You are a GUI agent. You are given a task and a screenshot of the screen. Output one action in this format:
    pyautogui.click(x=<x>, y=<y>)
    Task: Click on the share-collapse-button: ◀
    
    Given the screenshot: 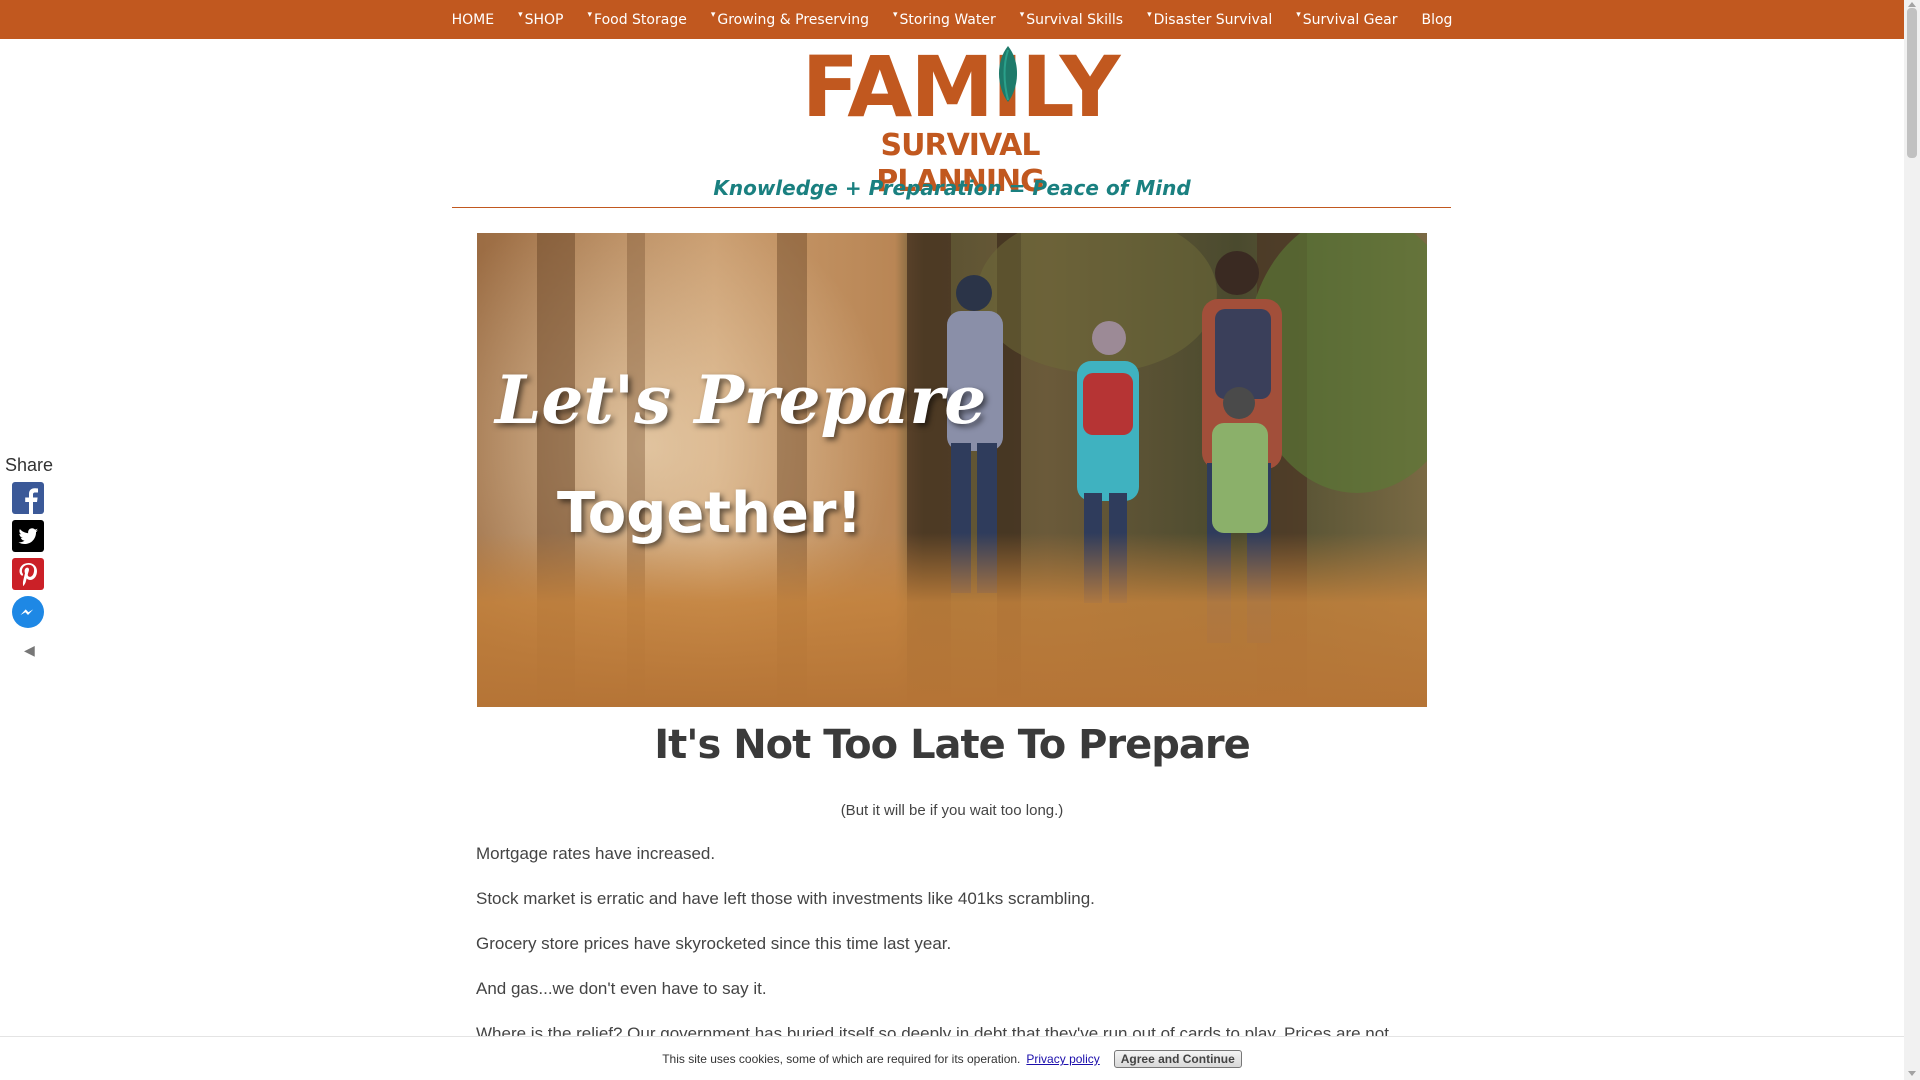 What is the action you would take?
    pyautogui.click(x=38, y=650)
    